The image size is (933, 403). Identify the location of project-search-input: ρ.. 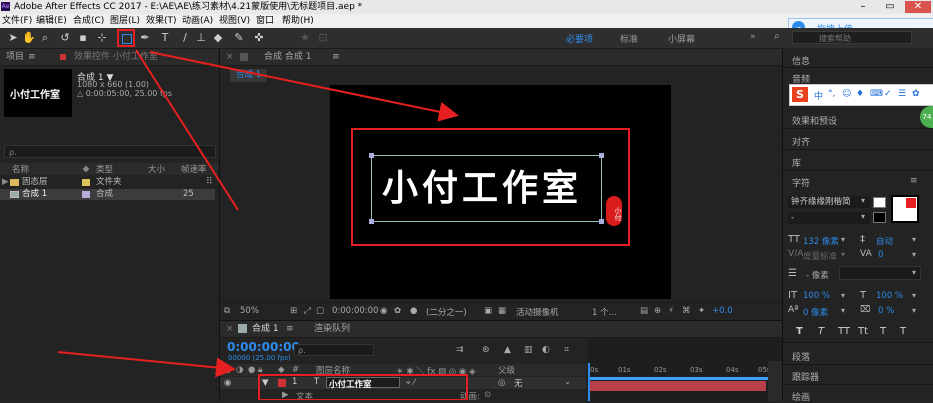
(110, 151).